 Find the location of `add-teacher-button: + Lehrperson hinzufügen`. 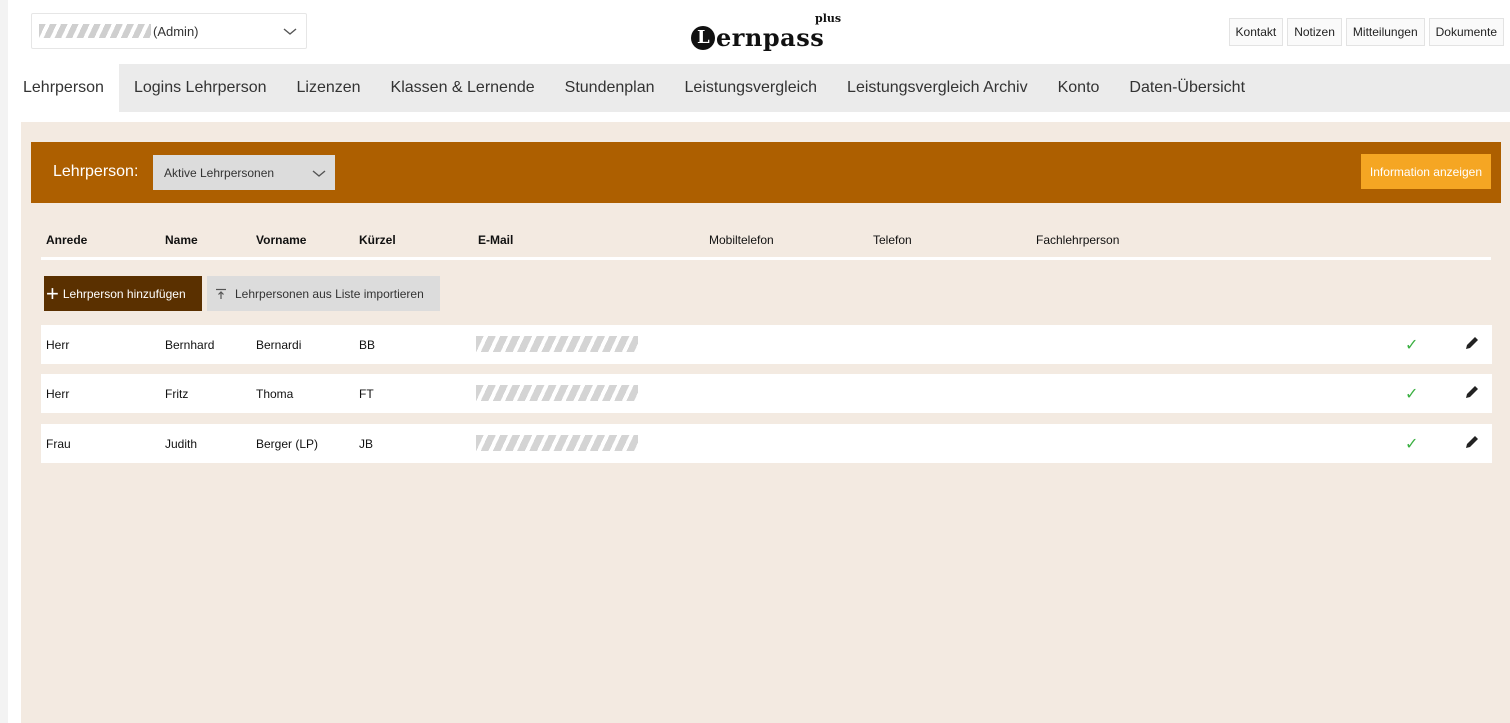

add-teacher-button: + Lehrperson hinzufügen is located at coordinates (123, 293).